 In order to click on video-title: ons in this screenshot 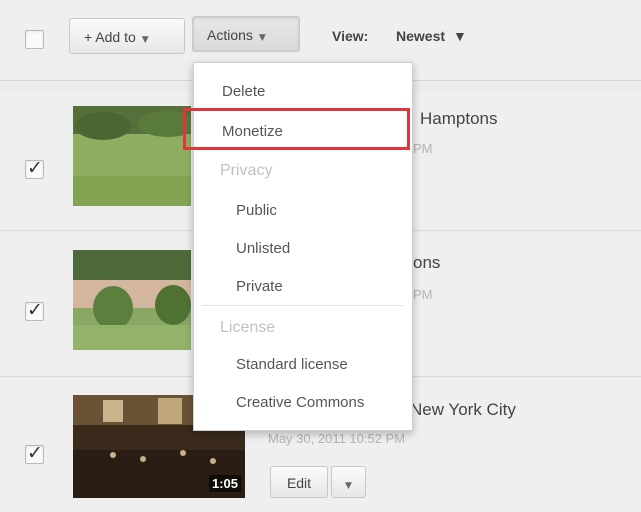, I will do `click(426, 263)`.